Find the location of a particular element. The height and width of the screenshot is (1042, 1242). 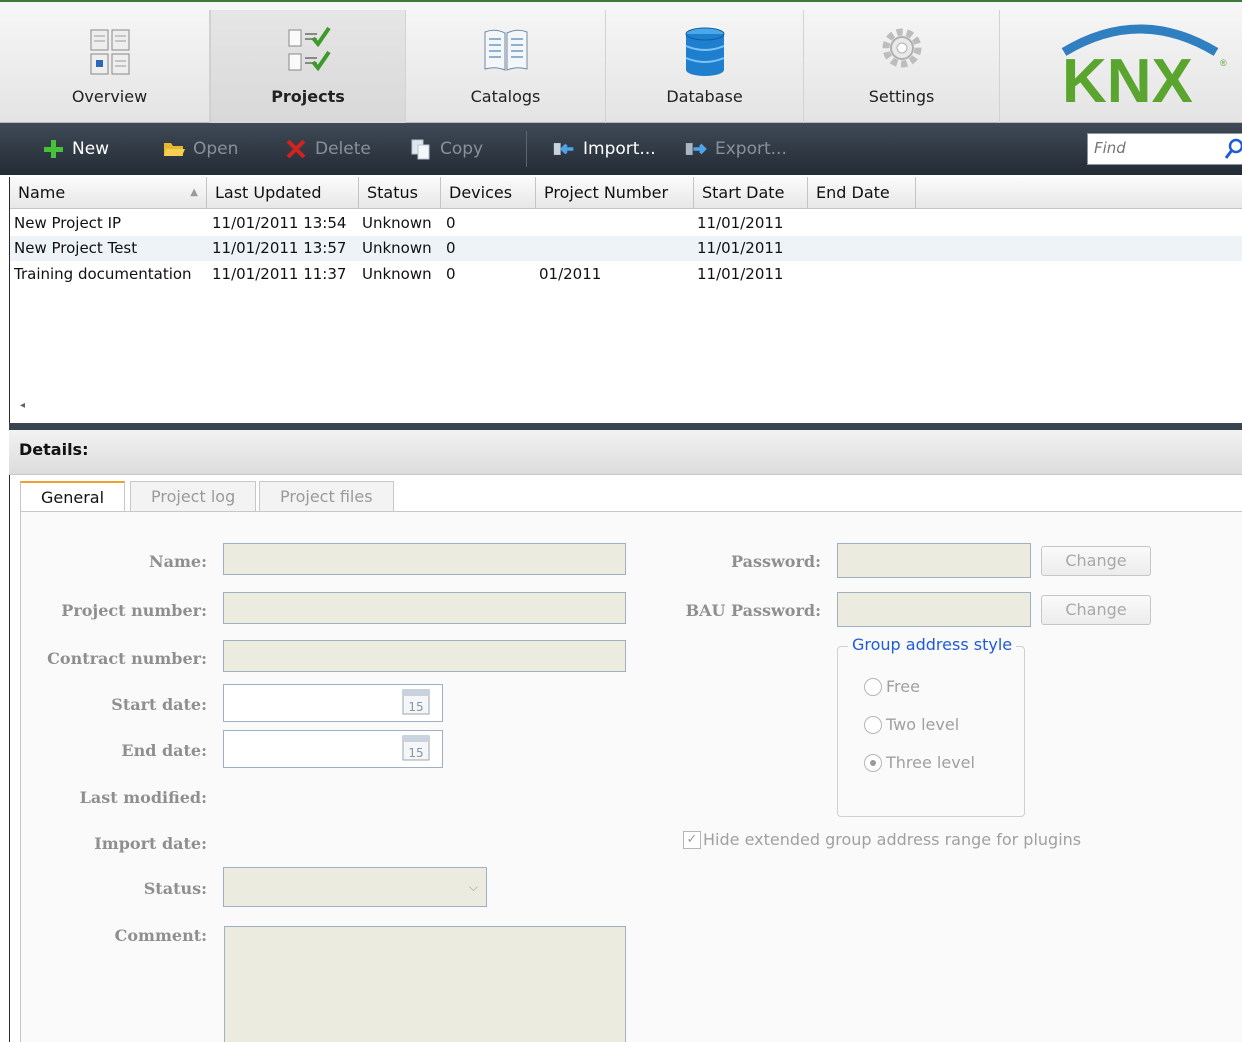

column-header-label: Start Date is located at coordinates (743, 192).